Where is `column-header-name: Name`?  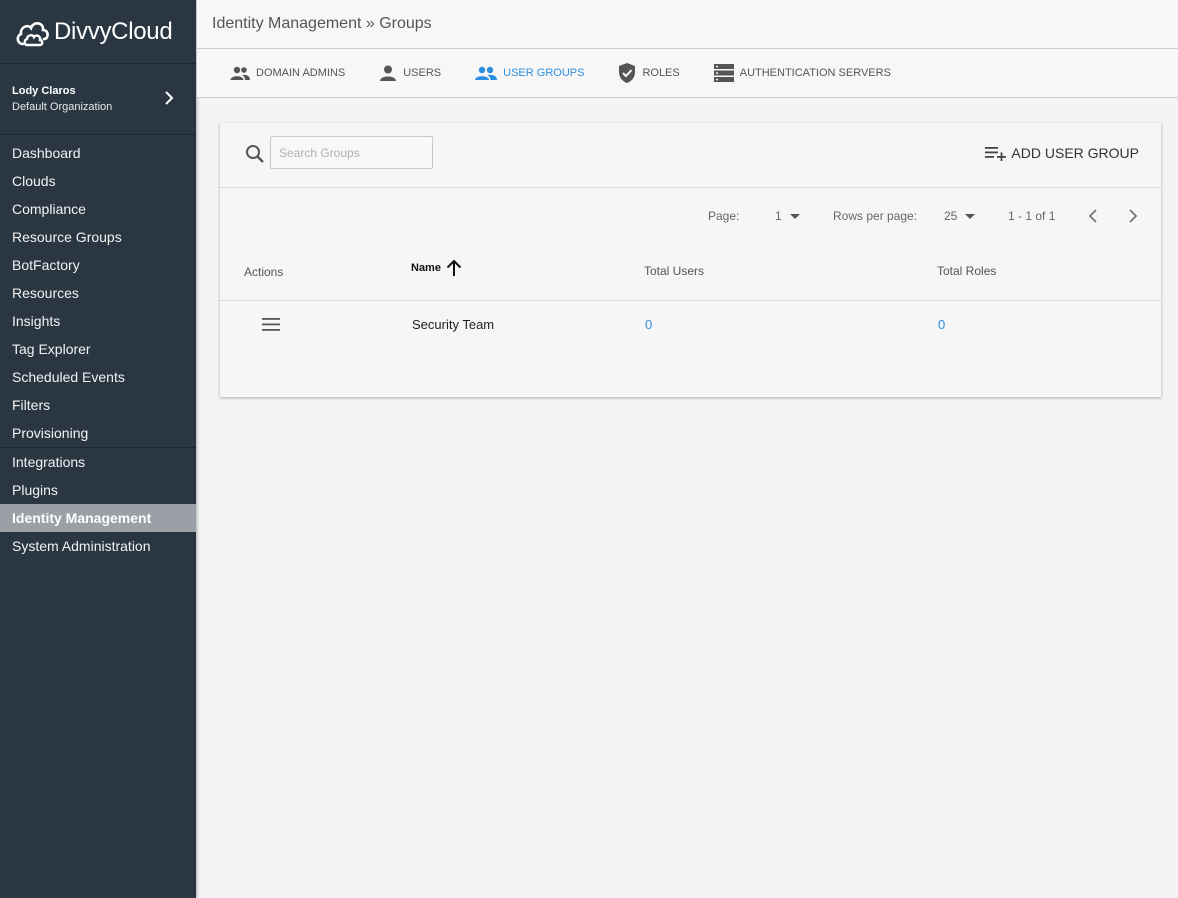
column-header-name: Name is located at coordinates (436, 268).